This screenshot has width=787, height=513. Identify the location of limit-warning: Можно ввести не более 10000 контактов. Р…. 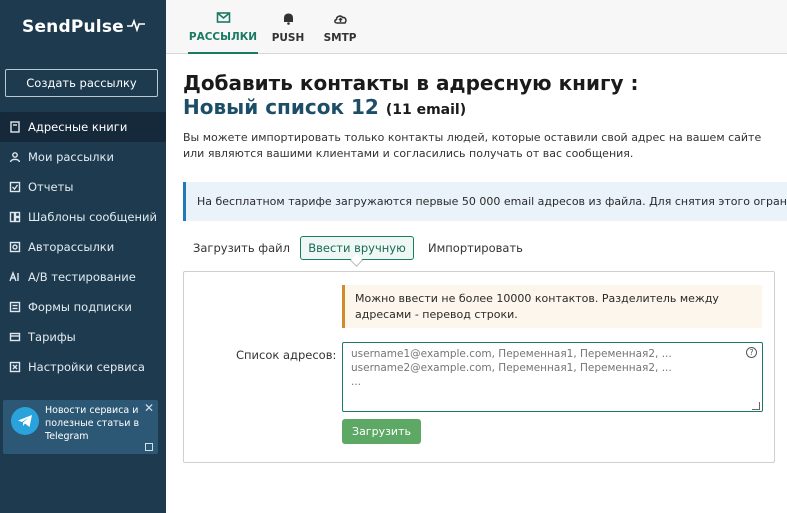
(552, 306).